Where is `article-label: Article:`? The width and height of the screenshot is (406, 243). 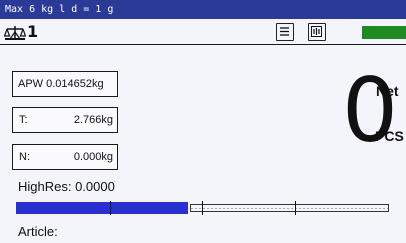
article-label: Article: is located at coordinates (38, 231).